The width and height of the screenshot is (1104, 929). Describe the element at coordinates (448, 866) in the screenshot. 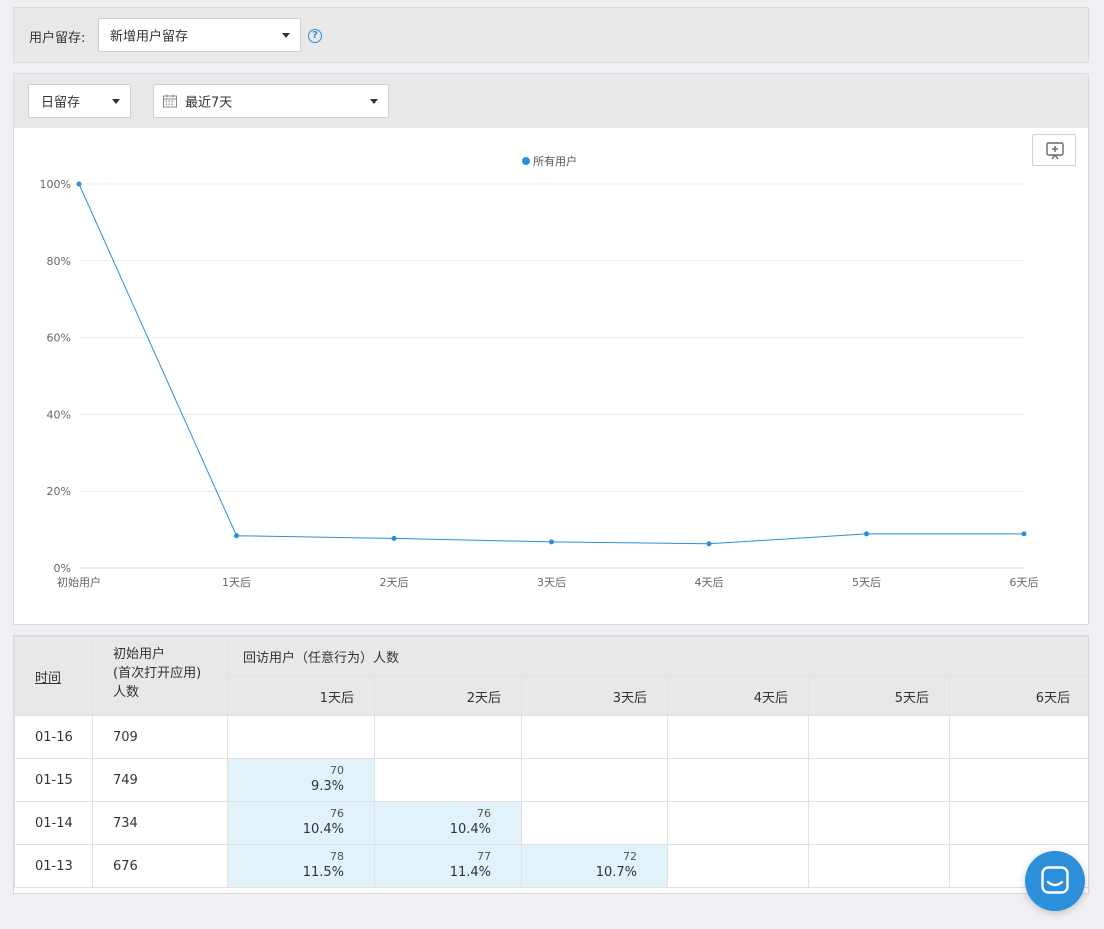

I see `retention-cell: 77 11.4%` at that location.